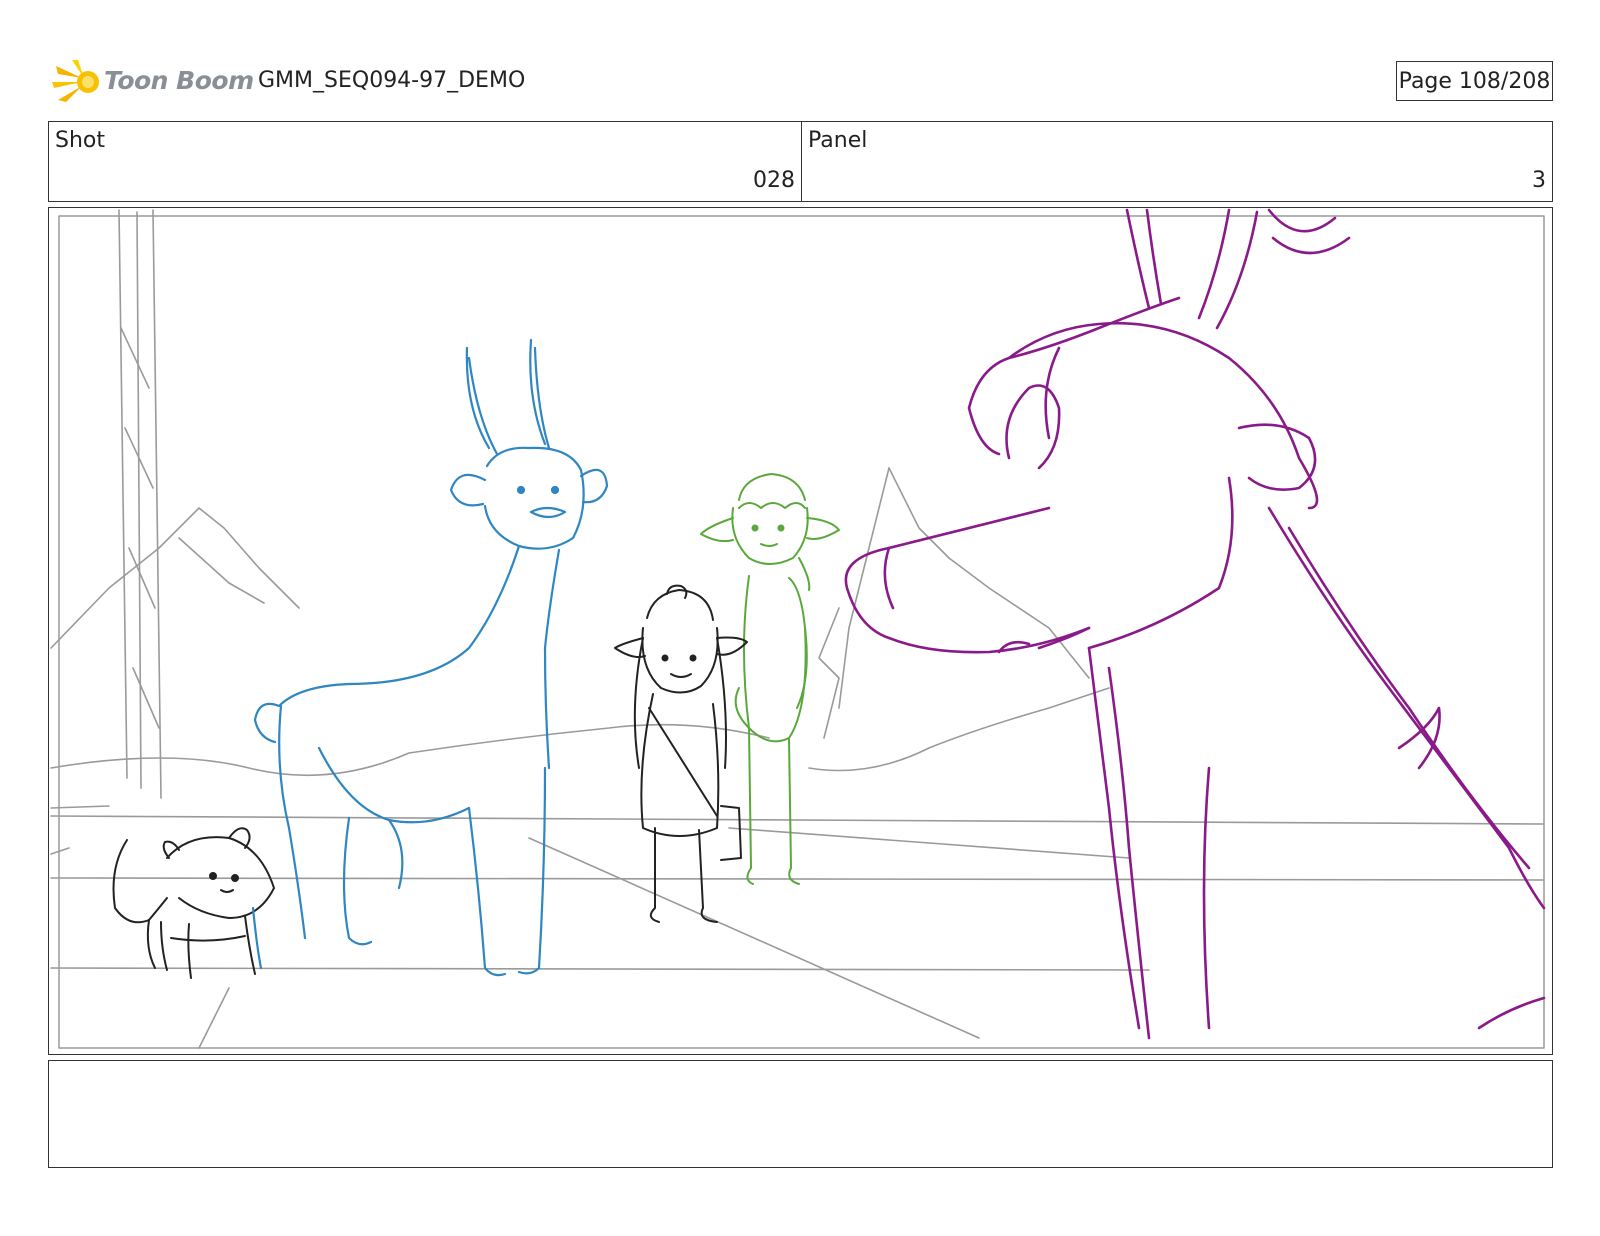 The image size is (1600, 1236). Describe the element at coordinates (838, 140) in the screenshot. I see `panel-label: Panel` at that location.